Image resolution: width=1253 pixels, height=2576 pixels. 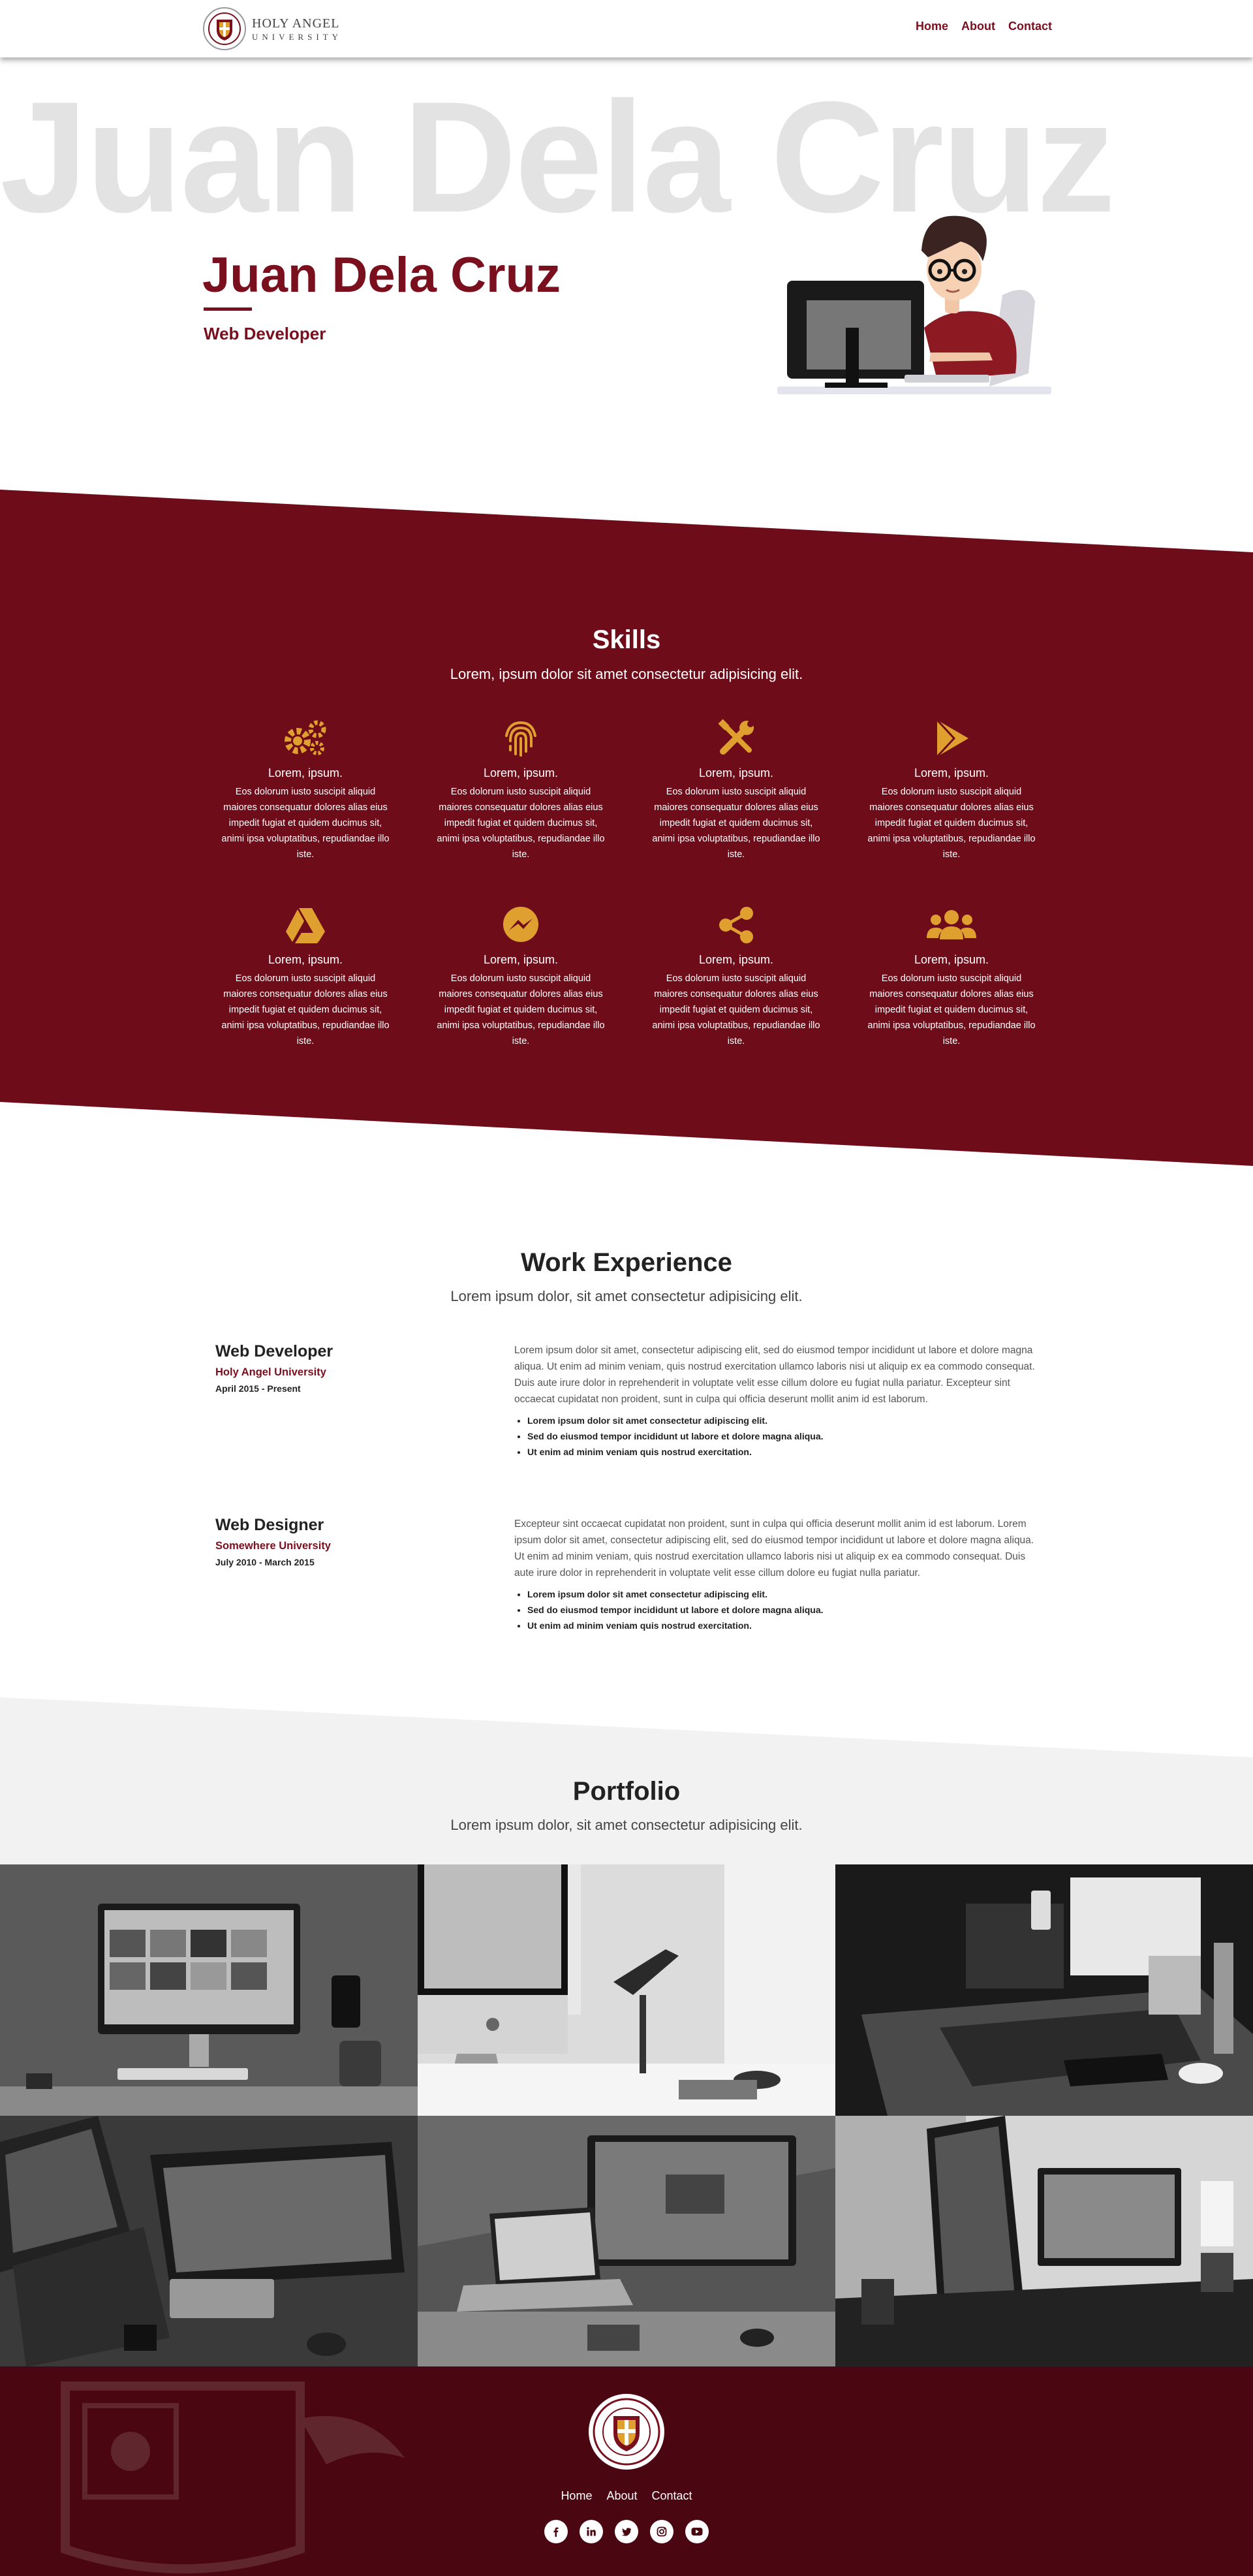 I want to click on job-dates: April 2015 - Present, so click(x=258, y=1388).